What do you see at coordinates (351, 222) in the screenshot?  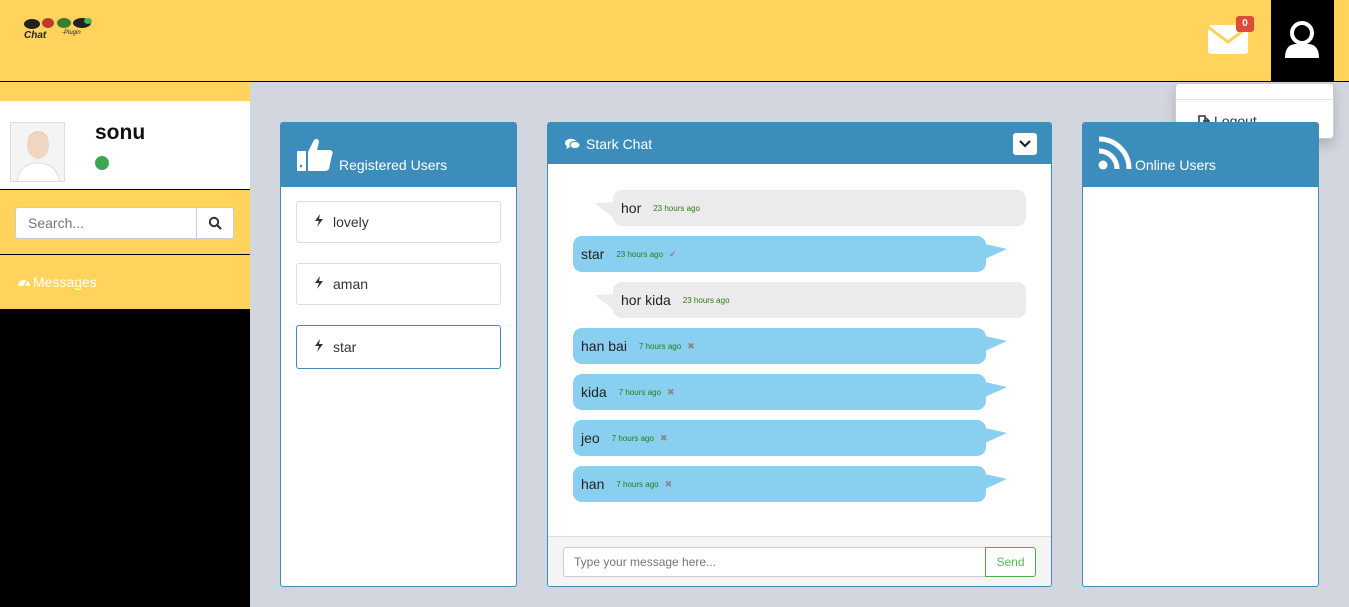 I see `registered-user-name: lovely` at bounding box center [351, 222].